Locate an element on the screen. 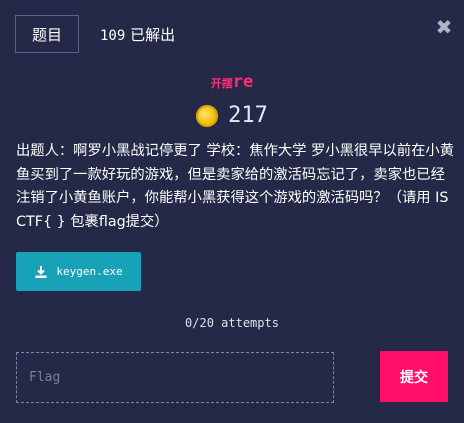  coin-icon is located at coordinates (207, 115).